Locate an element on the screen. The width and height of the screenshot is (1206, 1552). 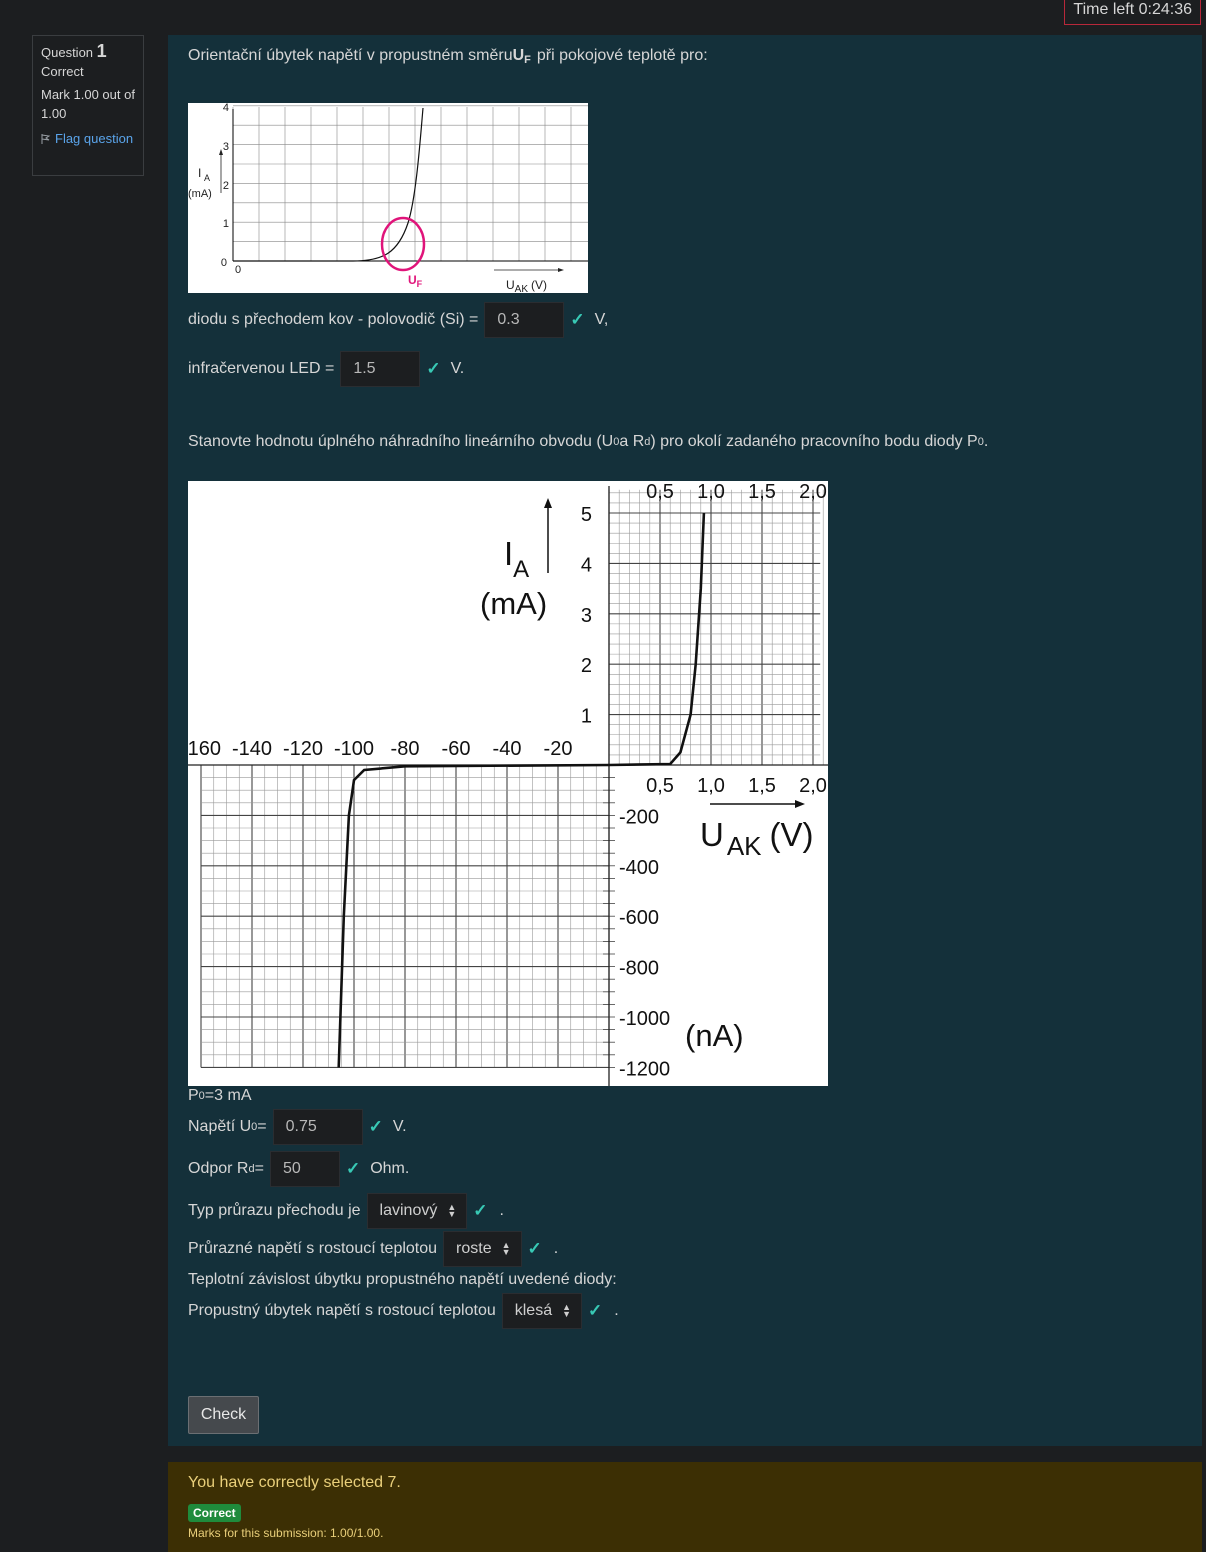
pos-y-tick-label: 1 is located at coordinates (586, 717).